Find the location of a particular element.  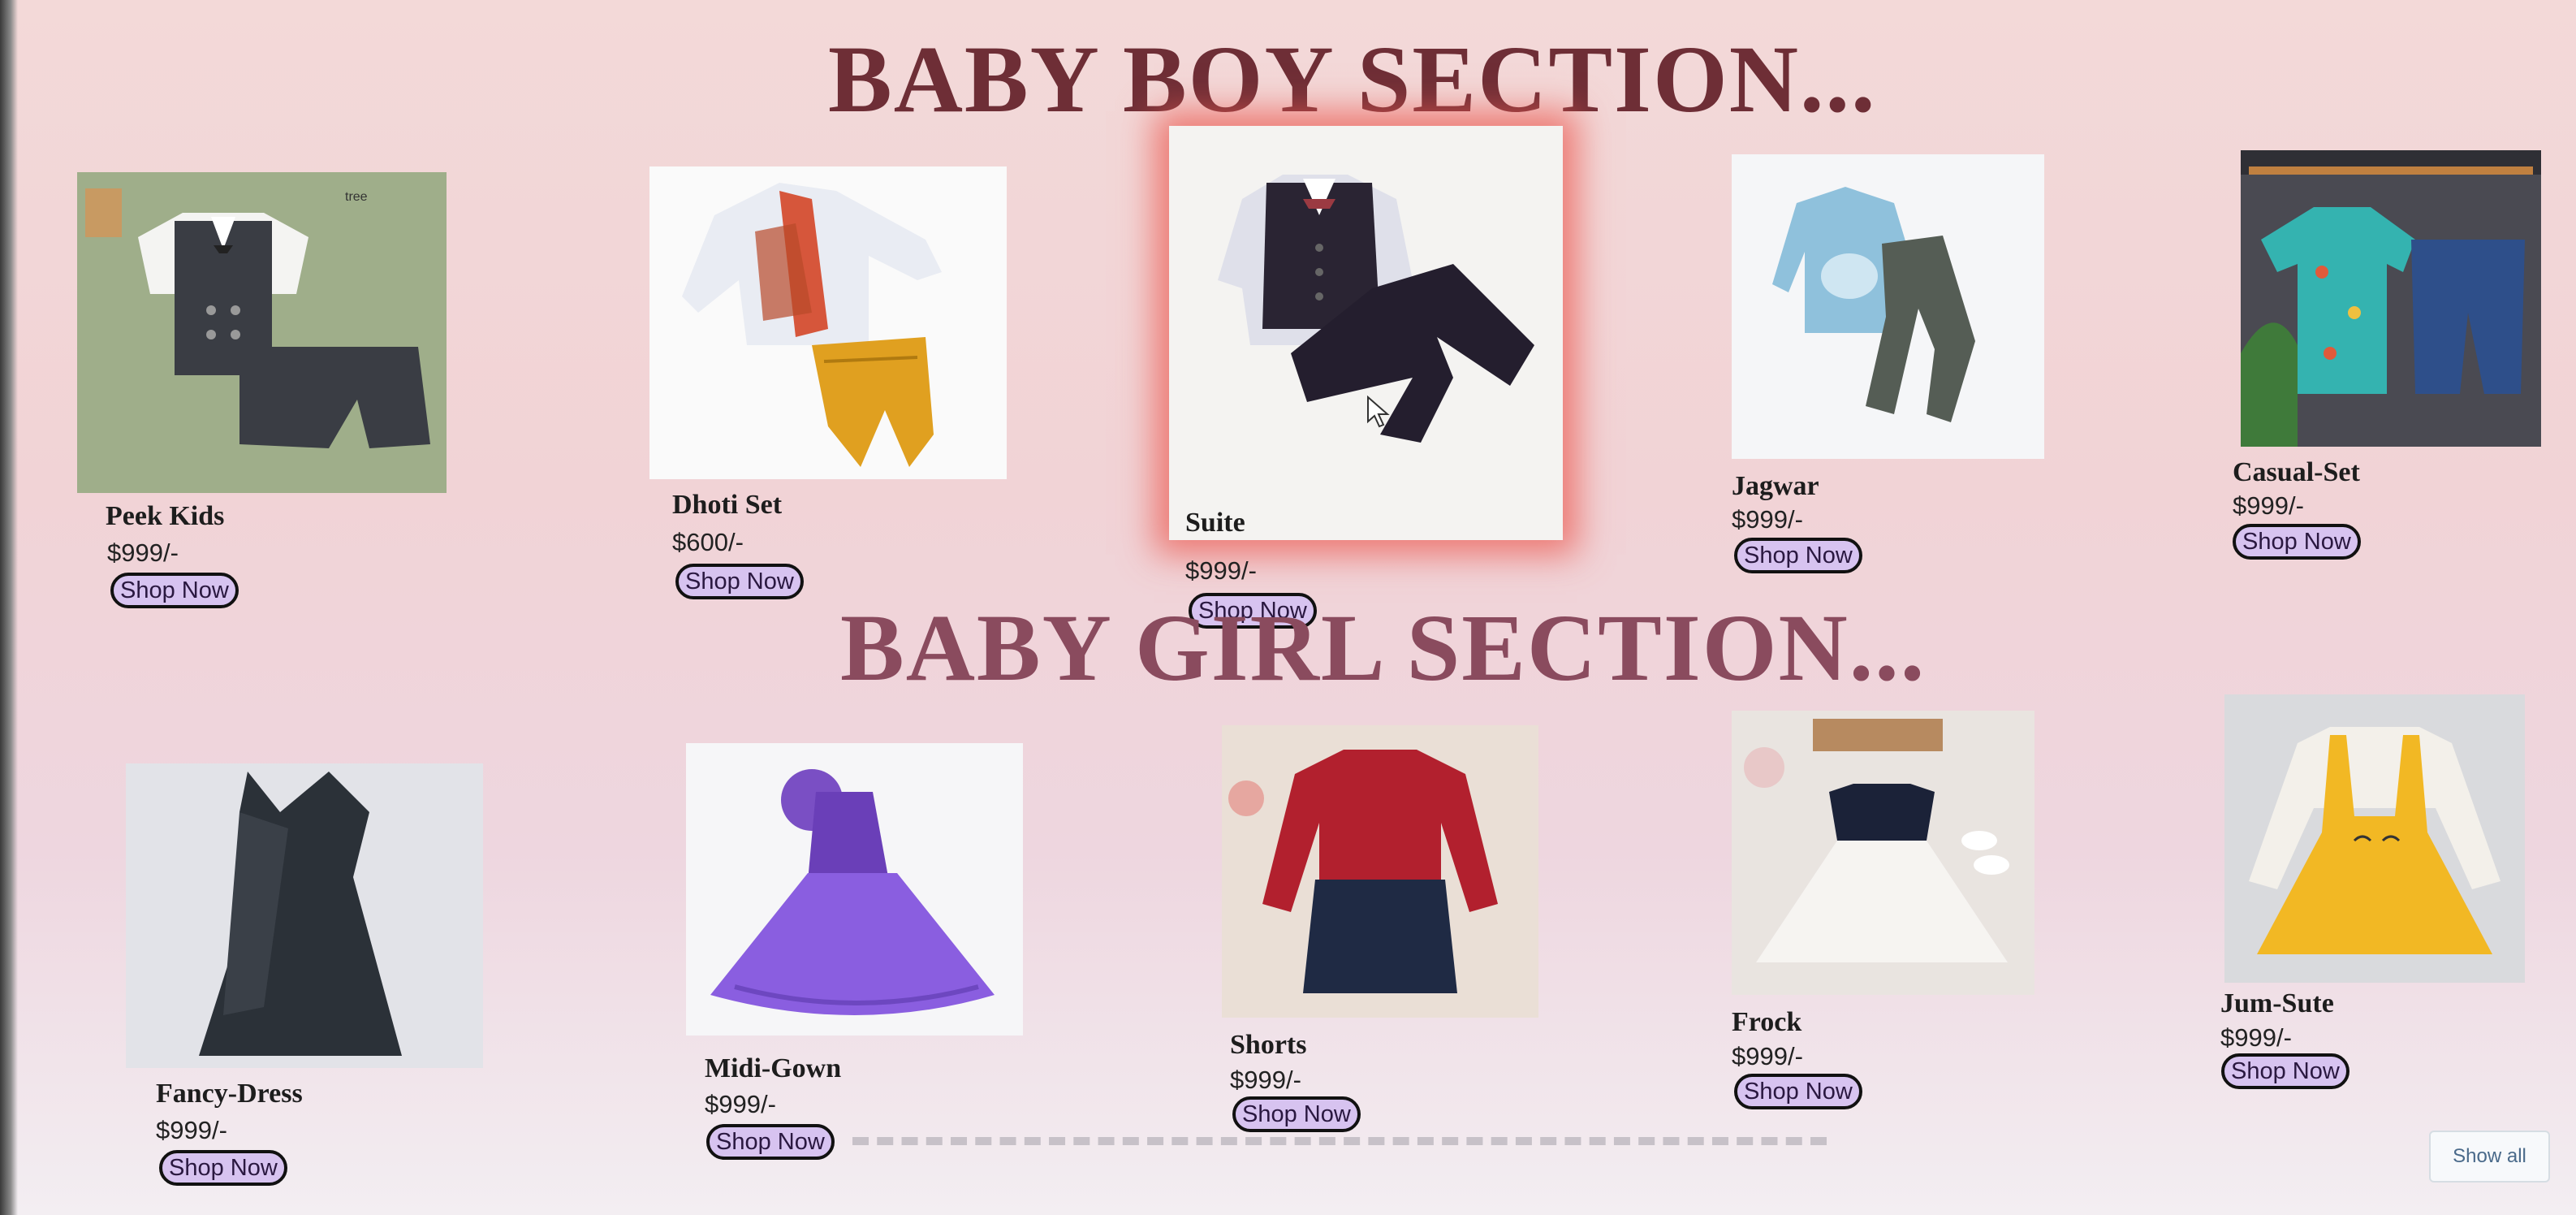

product-name: Suite is located at coordinates (1215, 523).